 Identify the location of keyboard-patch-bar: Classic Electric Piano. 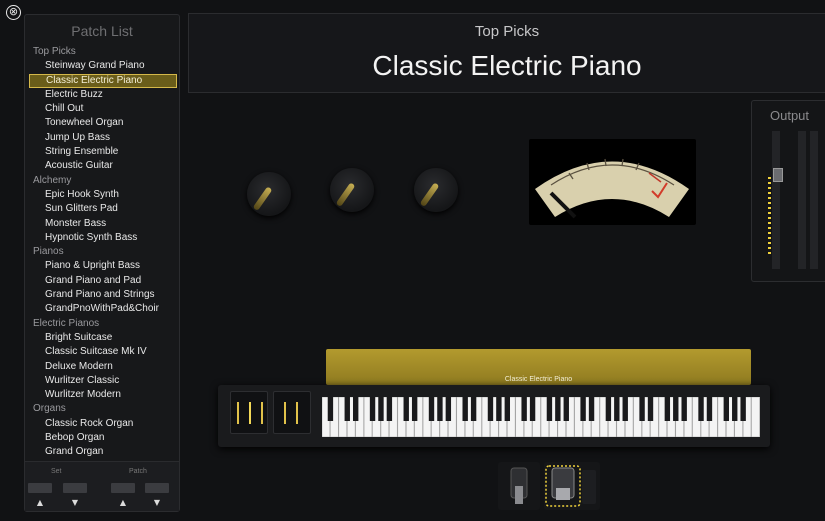
(538, 367).